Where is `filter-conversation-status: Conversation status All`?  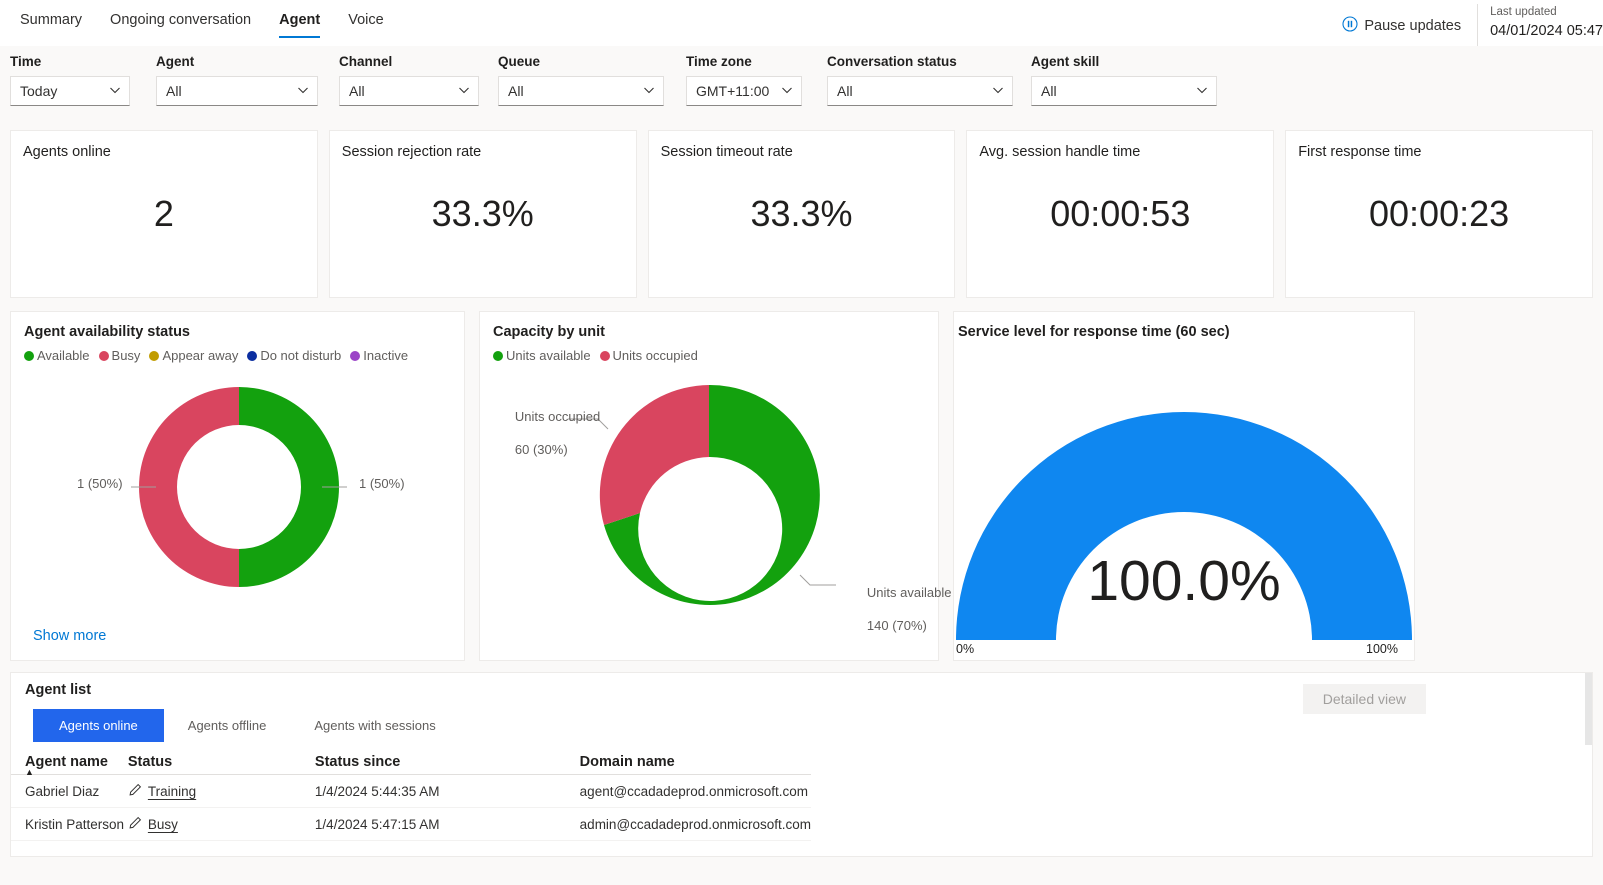
filter-conversation-status: Conversation status All is located at coordinates (929, 80).